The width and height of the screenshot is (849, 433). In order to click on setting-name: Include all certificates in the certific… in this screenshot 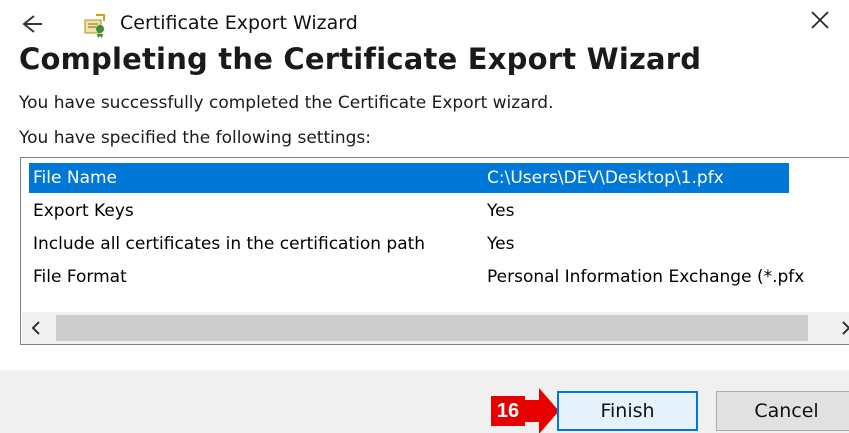, I will do `click(229, 244)`.